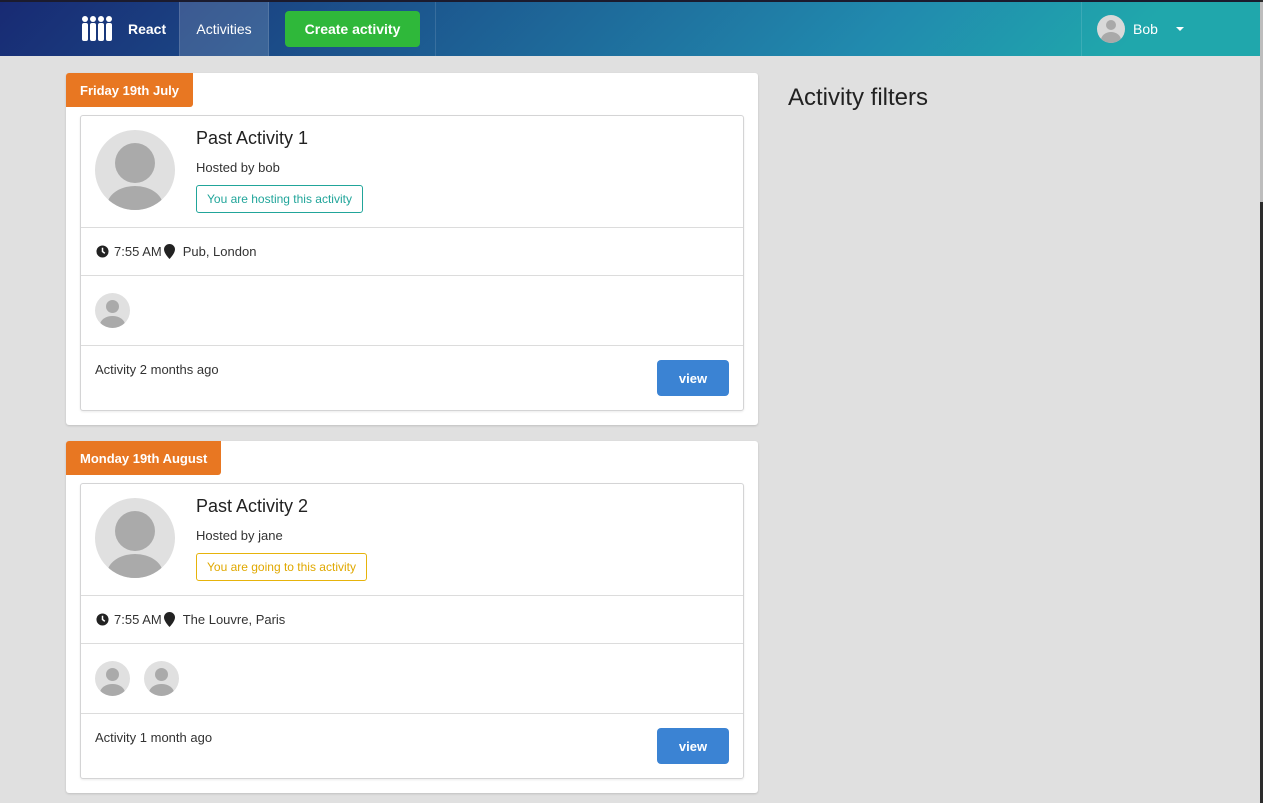 This screenshot has height=803, width=1263. What do you see at coordinates (252, 138) in the screenshot?
I see `activity-title: Past Activity 1` at bounding box center [252, 138].